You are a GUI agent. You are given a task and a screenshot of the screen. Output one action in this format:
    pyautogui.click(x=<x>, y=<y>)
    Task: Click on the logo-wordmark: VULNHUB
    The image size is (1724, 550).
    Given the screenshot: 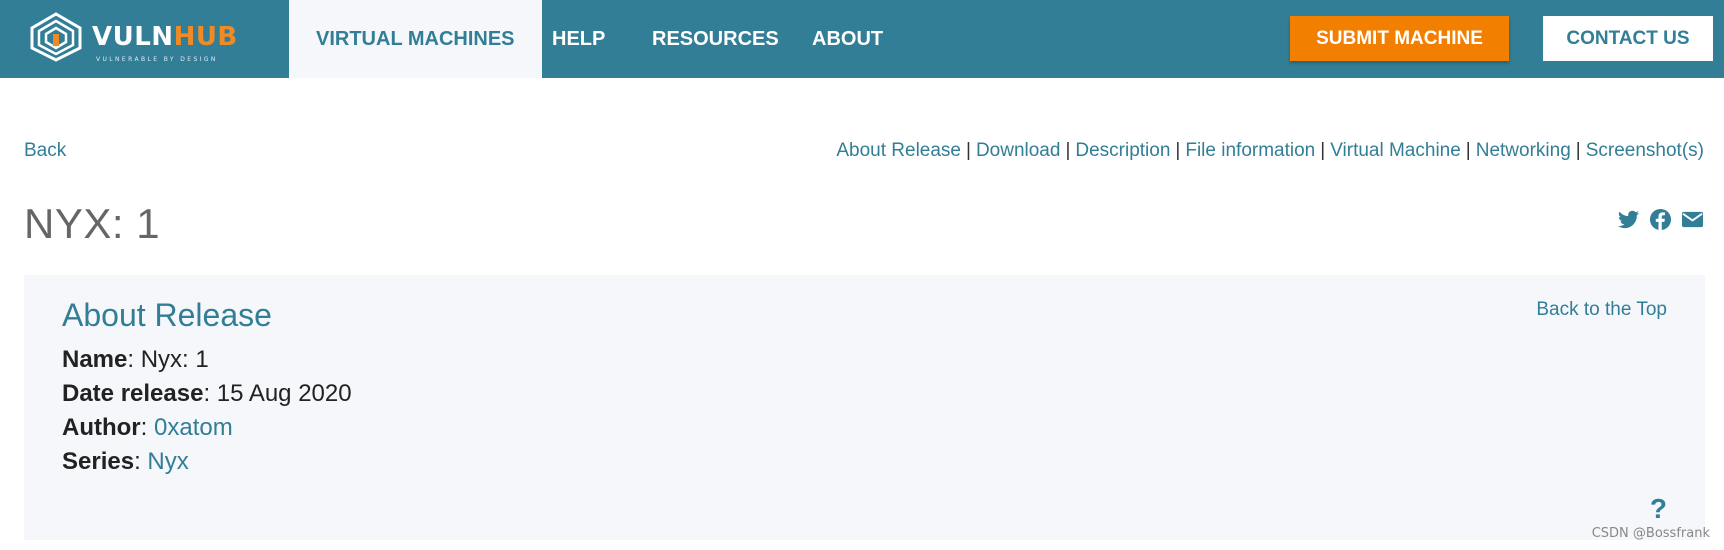 What is the action you would take?
    pyautogui.click(x=165, y=37)
    